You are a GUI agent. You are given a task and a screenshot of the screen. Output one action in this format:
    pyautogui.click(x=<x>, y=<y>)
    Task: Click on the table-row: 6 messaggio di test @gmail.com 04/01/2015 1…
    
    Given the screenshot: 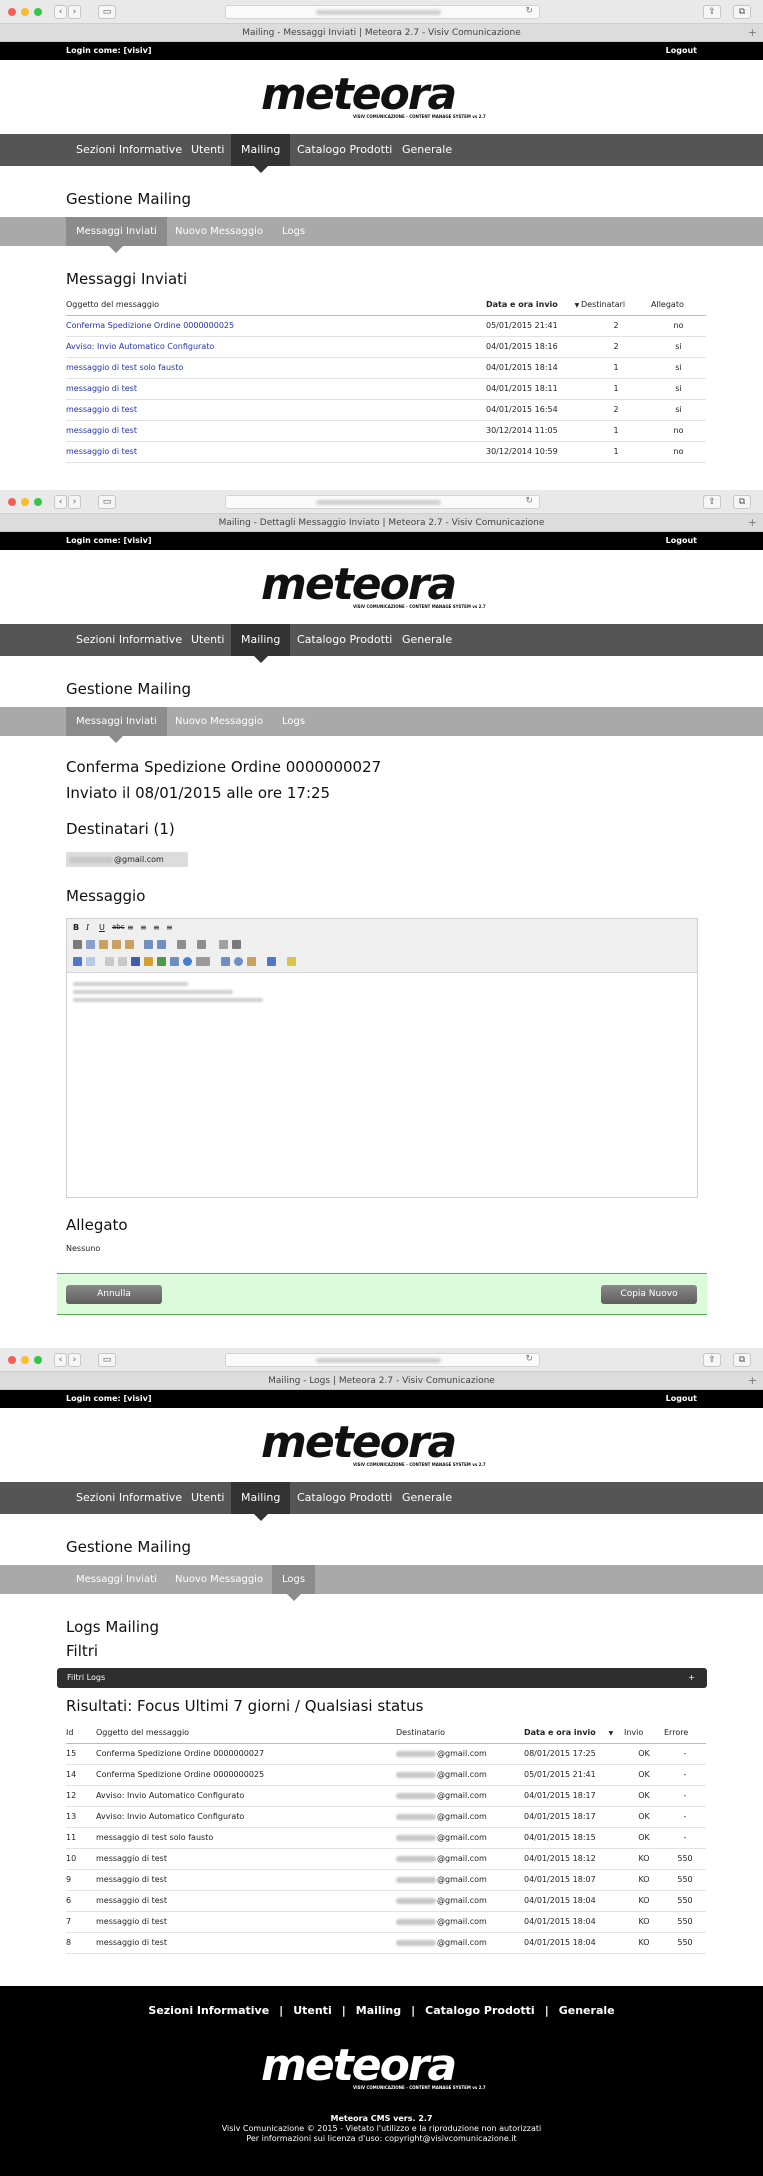 What is the action you would take?
    pyautogui.click(x=386, y=1901)
    